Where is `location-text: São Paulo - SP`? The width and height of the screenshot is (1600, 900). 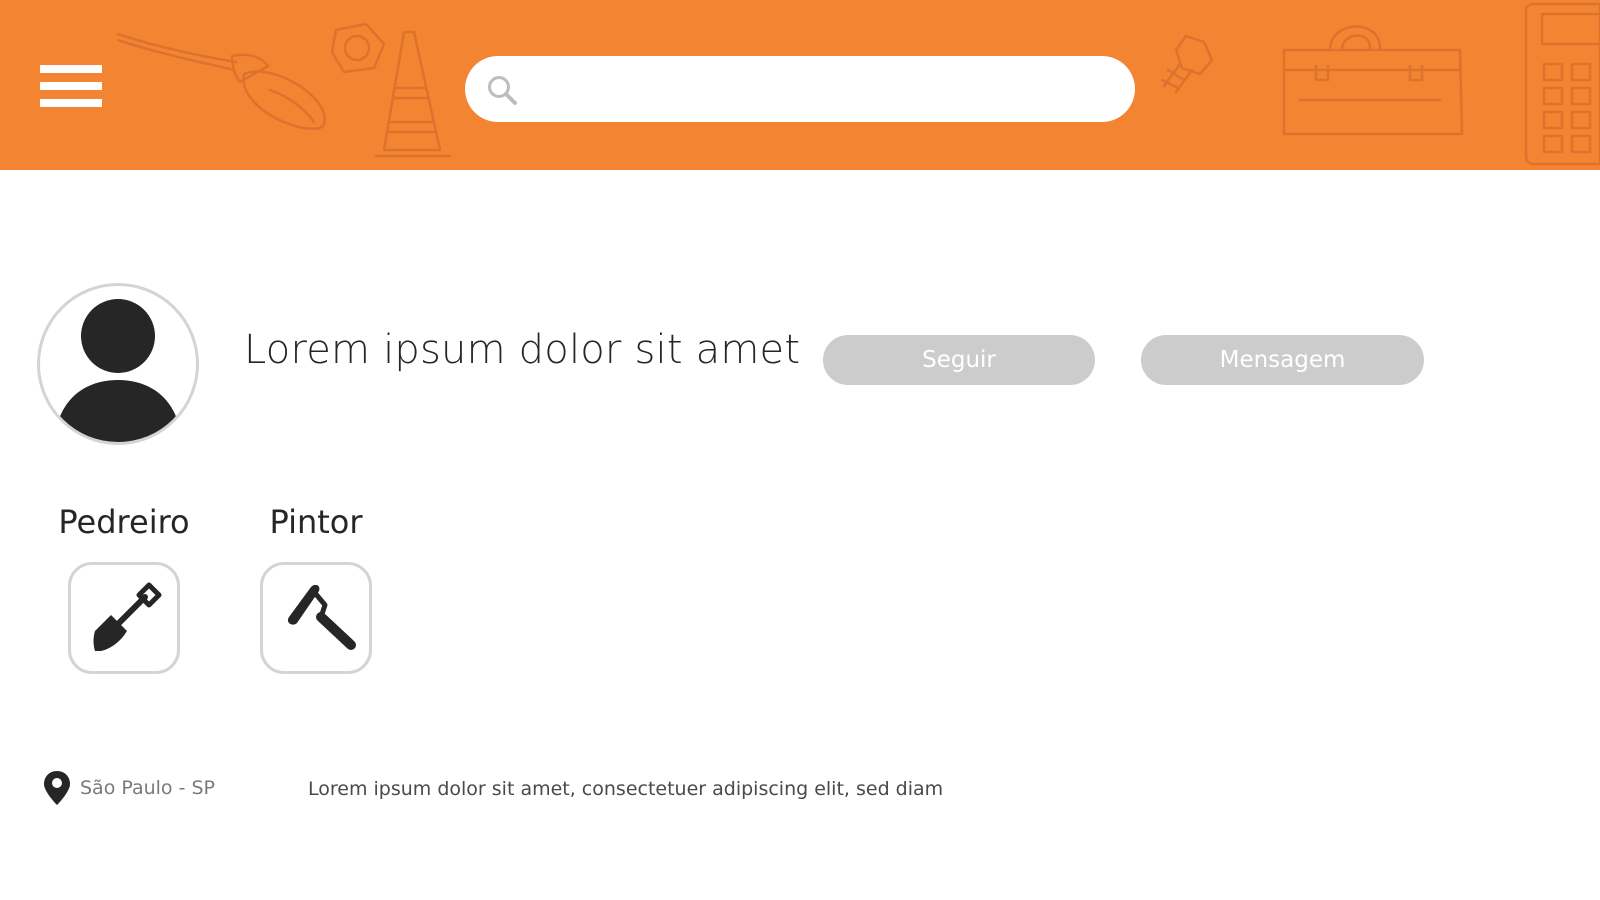 location-text: São Paulo - SP is located at coordinates (148, 788).